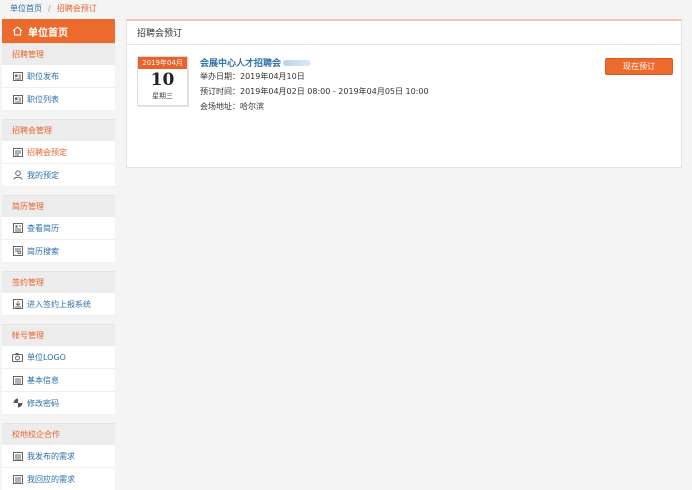 This screenshot has height=490, width=692. I want to click on reply-icon, so click(17, 479).